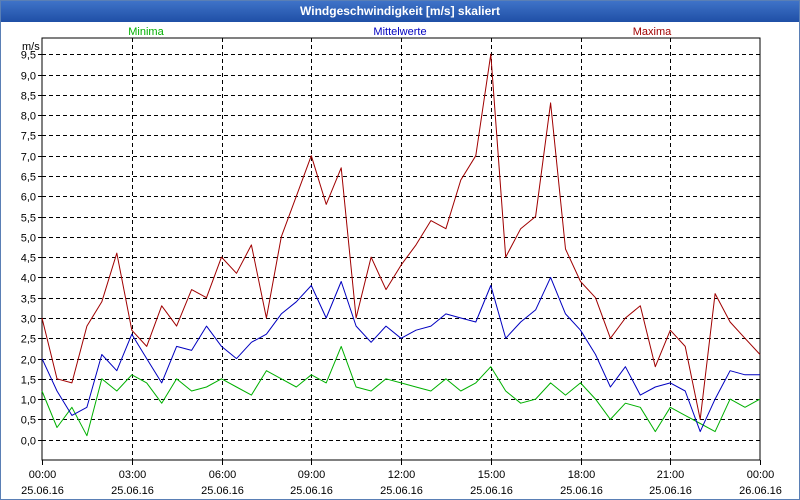  What do you see at coordinates (28, 77) in the screenshot?
I see `y-tick-label: 9,0` at bounding box center [28, 77].